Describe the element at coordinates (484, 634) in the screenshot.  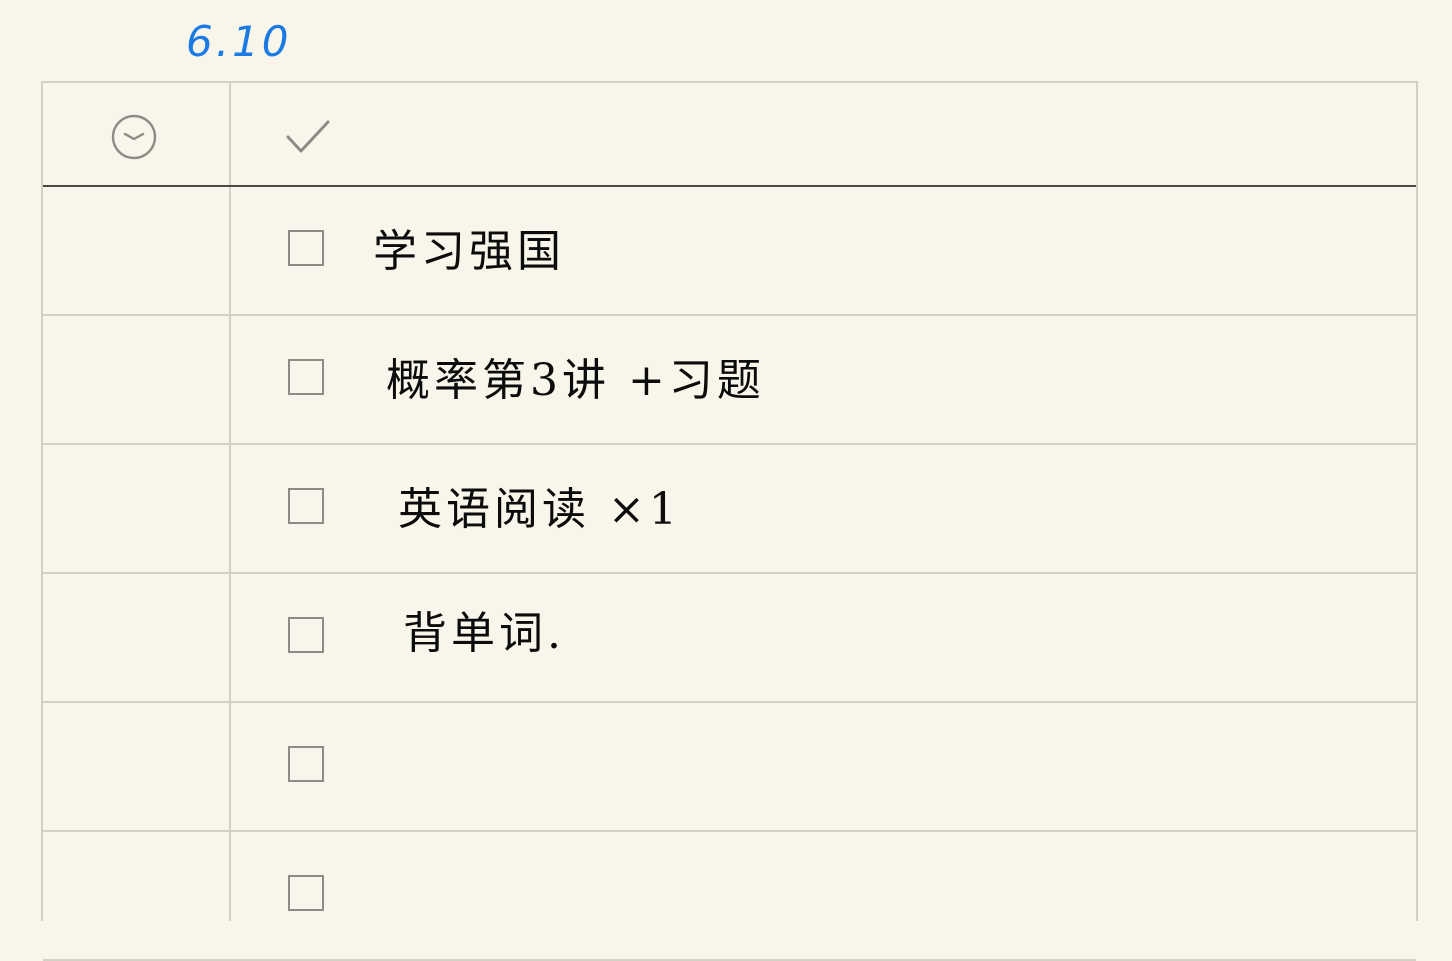
I see `task-text: 背单词.` at that location.